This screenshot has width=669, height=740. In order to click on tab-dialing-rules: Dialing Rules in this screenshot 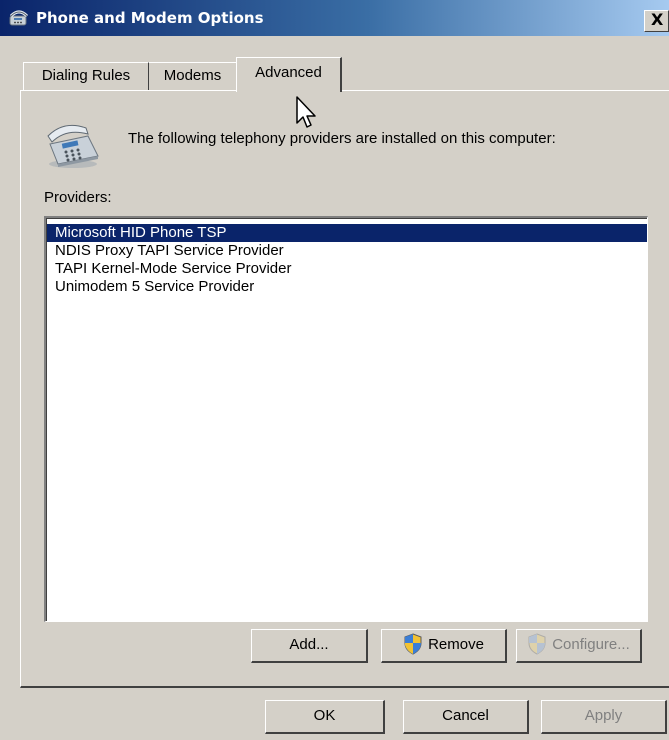, I will do `click(86, 76)`.